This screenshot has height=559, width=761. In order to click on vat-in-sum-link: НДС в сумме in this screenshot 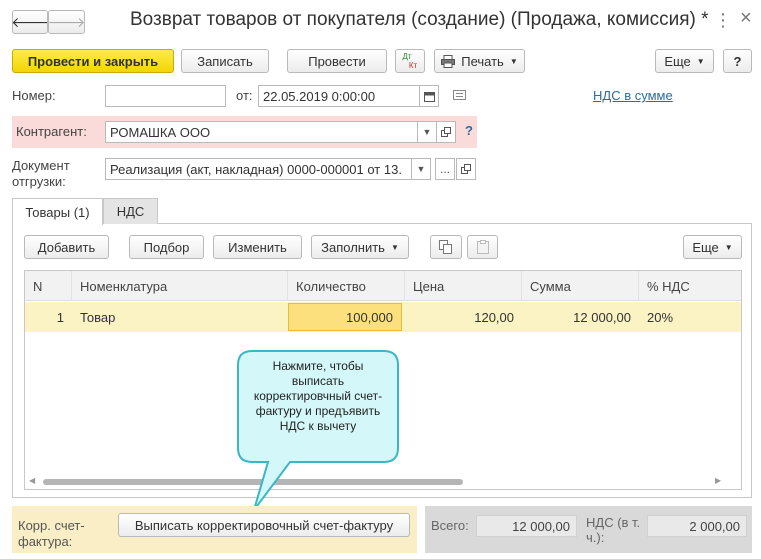, I will do `click(633, 95)`.